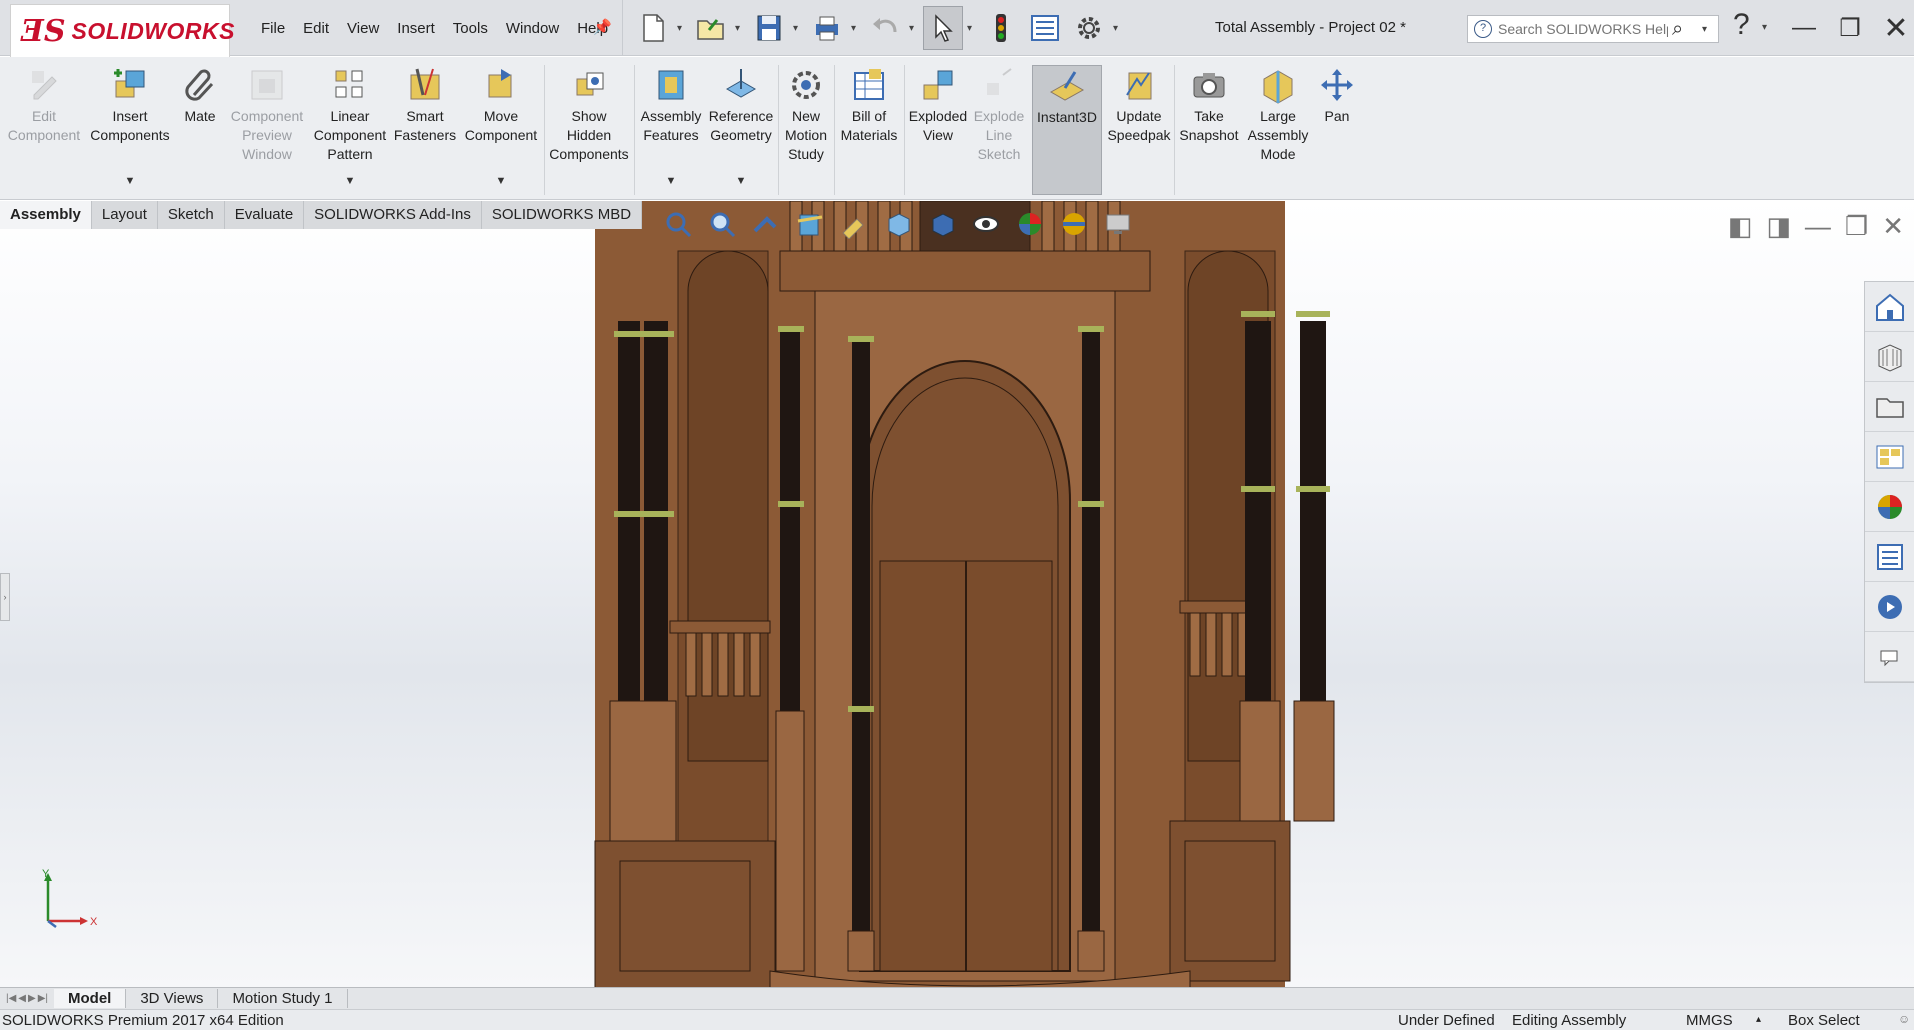 The image size is (1914, 1030). What do you see at coordinates (766, 224) in the screenshot?
I see `previous-view-button` at bounding box center [766, 224].